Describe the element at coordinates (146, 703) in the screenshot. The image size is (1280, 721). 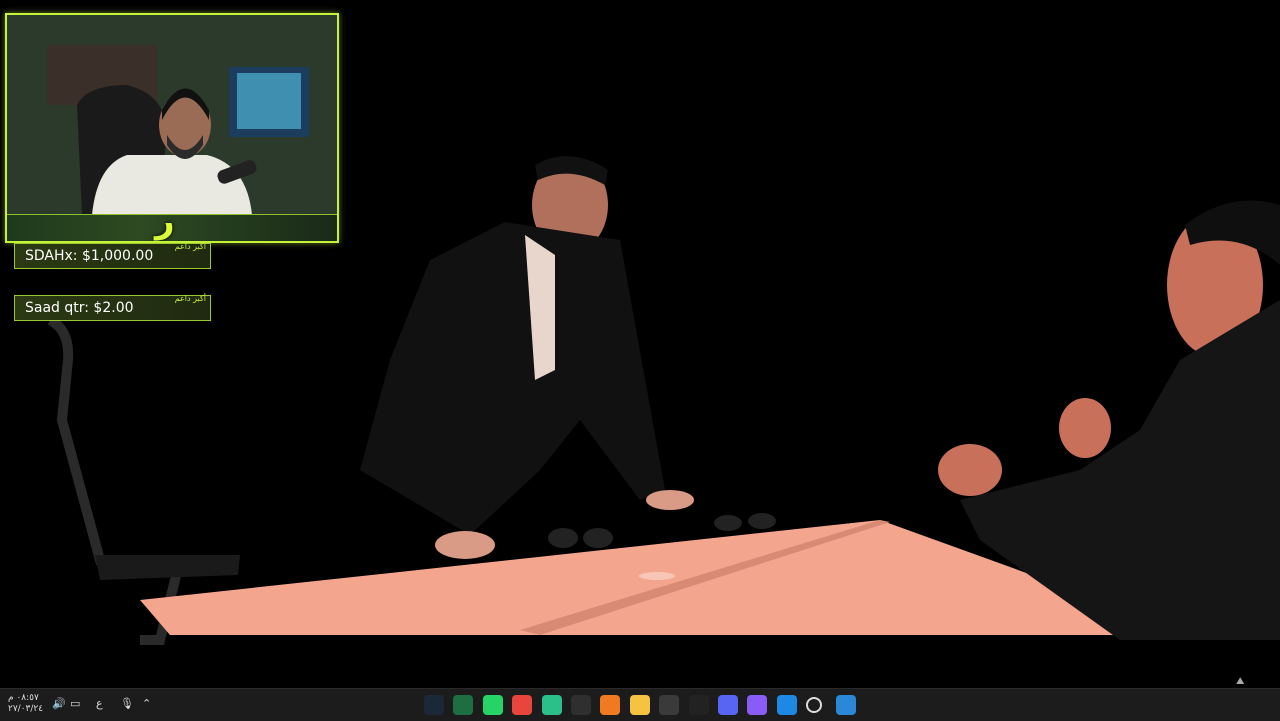
I see `chevron-up-icon: ⌃` at that location.